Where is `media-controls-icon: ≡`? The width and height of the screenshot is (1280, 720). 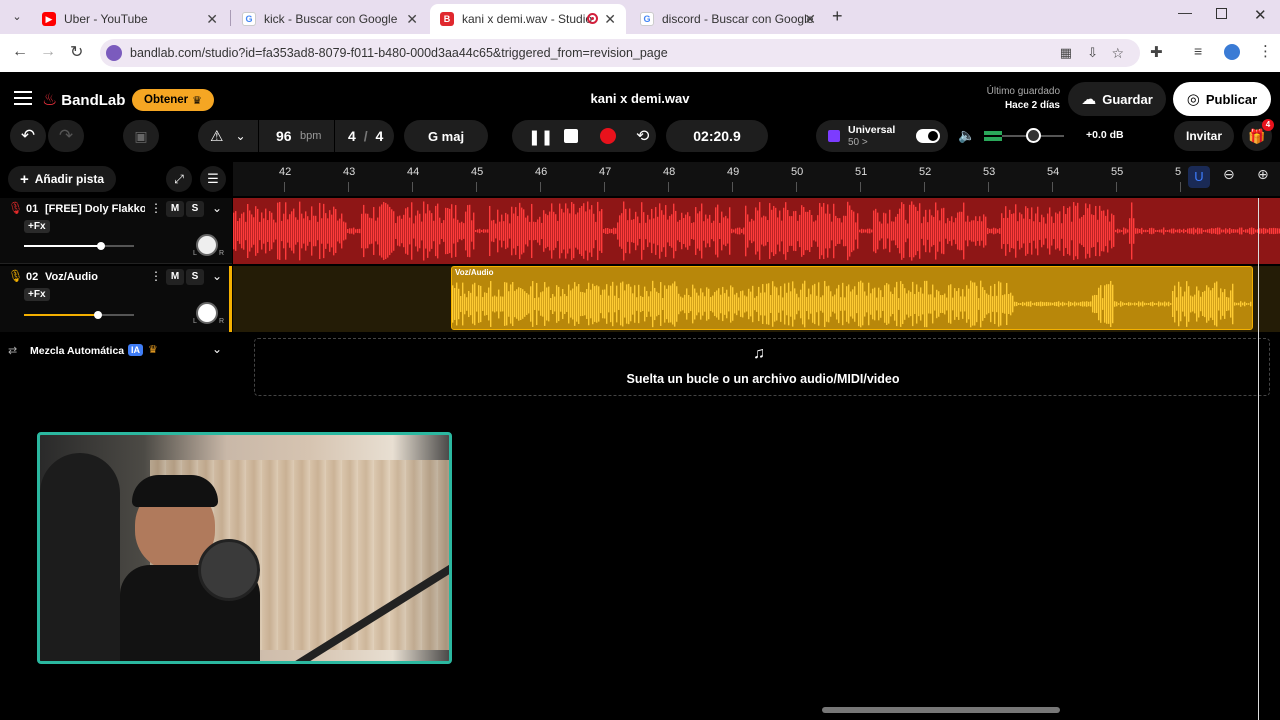
media-controls-icon: ≡ is located at coordinates (1198, 51).